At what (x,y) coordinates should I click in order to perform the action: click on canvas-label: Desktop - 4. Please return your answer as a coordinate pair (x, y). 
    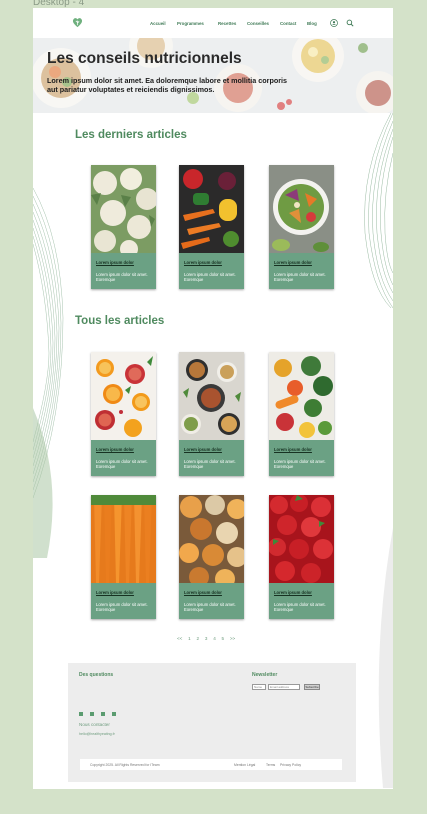
    Looking at the image, I should click on (59, 4).